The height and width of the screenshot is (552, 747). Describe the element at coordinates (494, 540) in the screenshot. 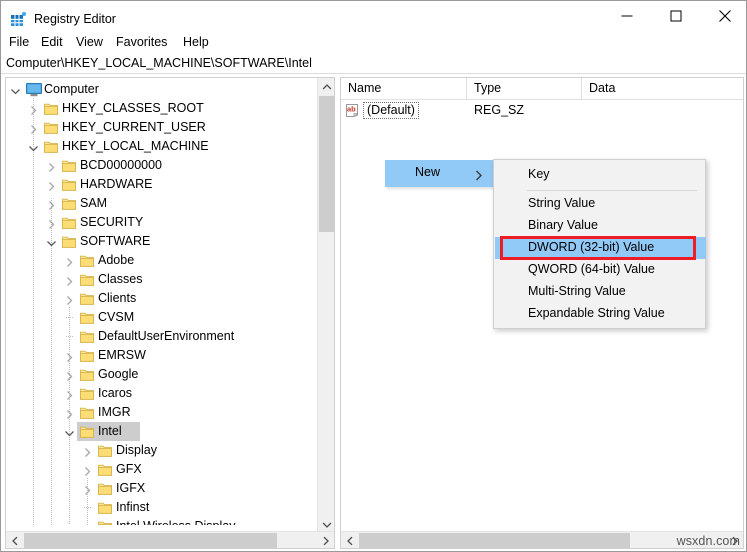

I see `listview-hscroll-thumb` at that location.